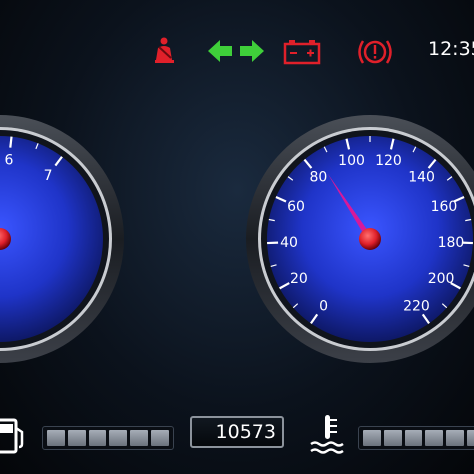 The height and width of the screenshot is (474, 474). What do you see at coordinates (48, 176) in the screenshot?
I see `tachometer-scale-label: 7` at bounding box center [48, 176].